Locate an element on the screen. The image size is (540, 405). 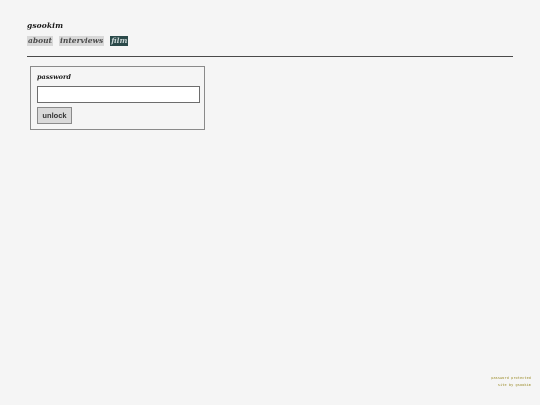
footer-credit: password protected site by gsookim is located at coordinates (511, 382).